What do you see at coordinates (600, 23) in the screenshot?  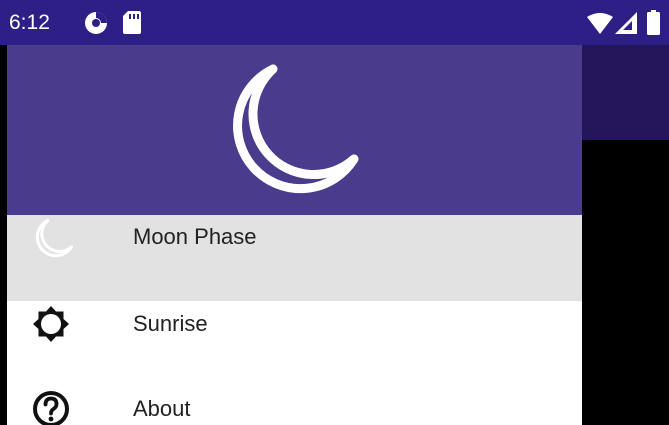 I see `wifi-icon` at bounding box center [600, 23].